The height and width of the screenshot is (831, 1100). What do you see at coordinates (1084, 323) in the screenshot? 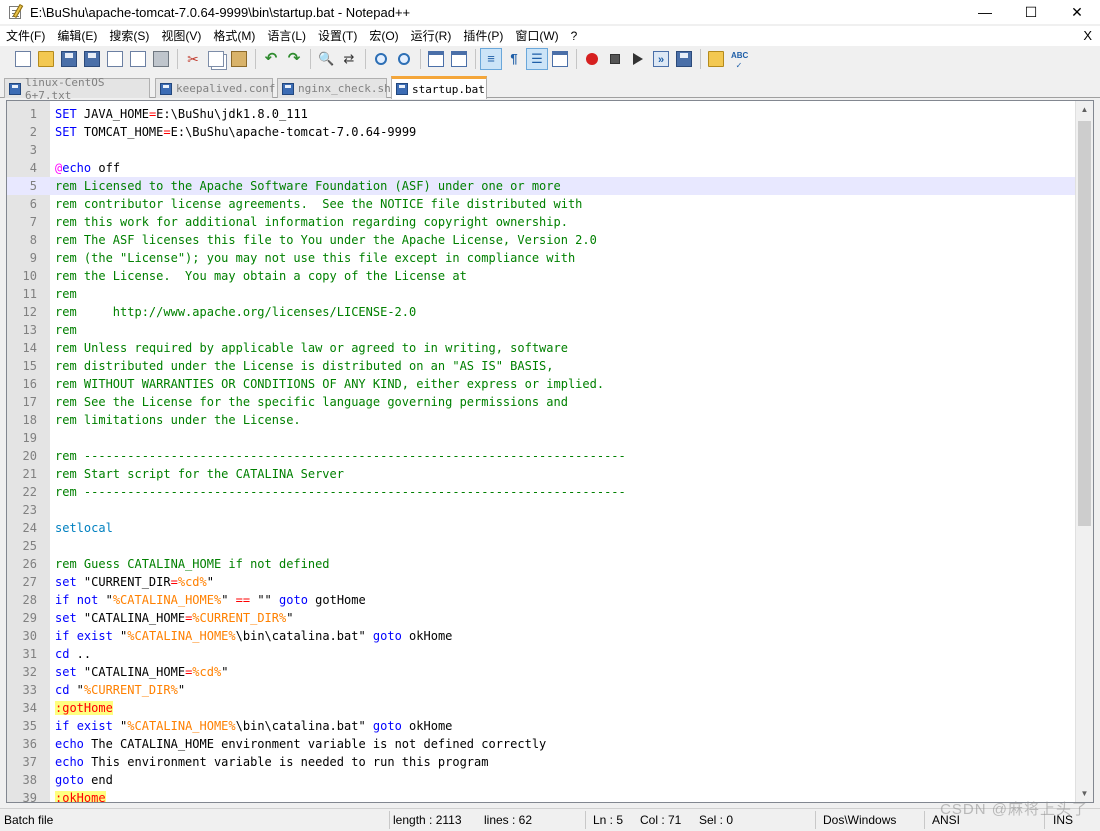
I see `scrollbar-thumb` at bounding box center [1084, 323].